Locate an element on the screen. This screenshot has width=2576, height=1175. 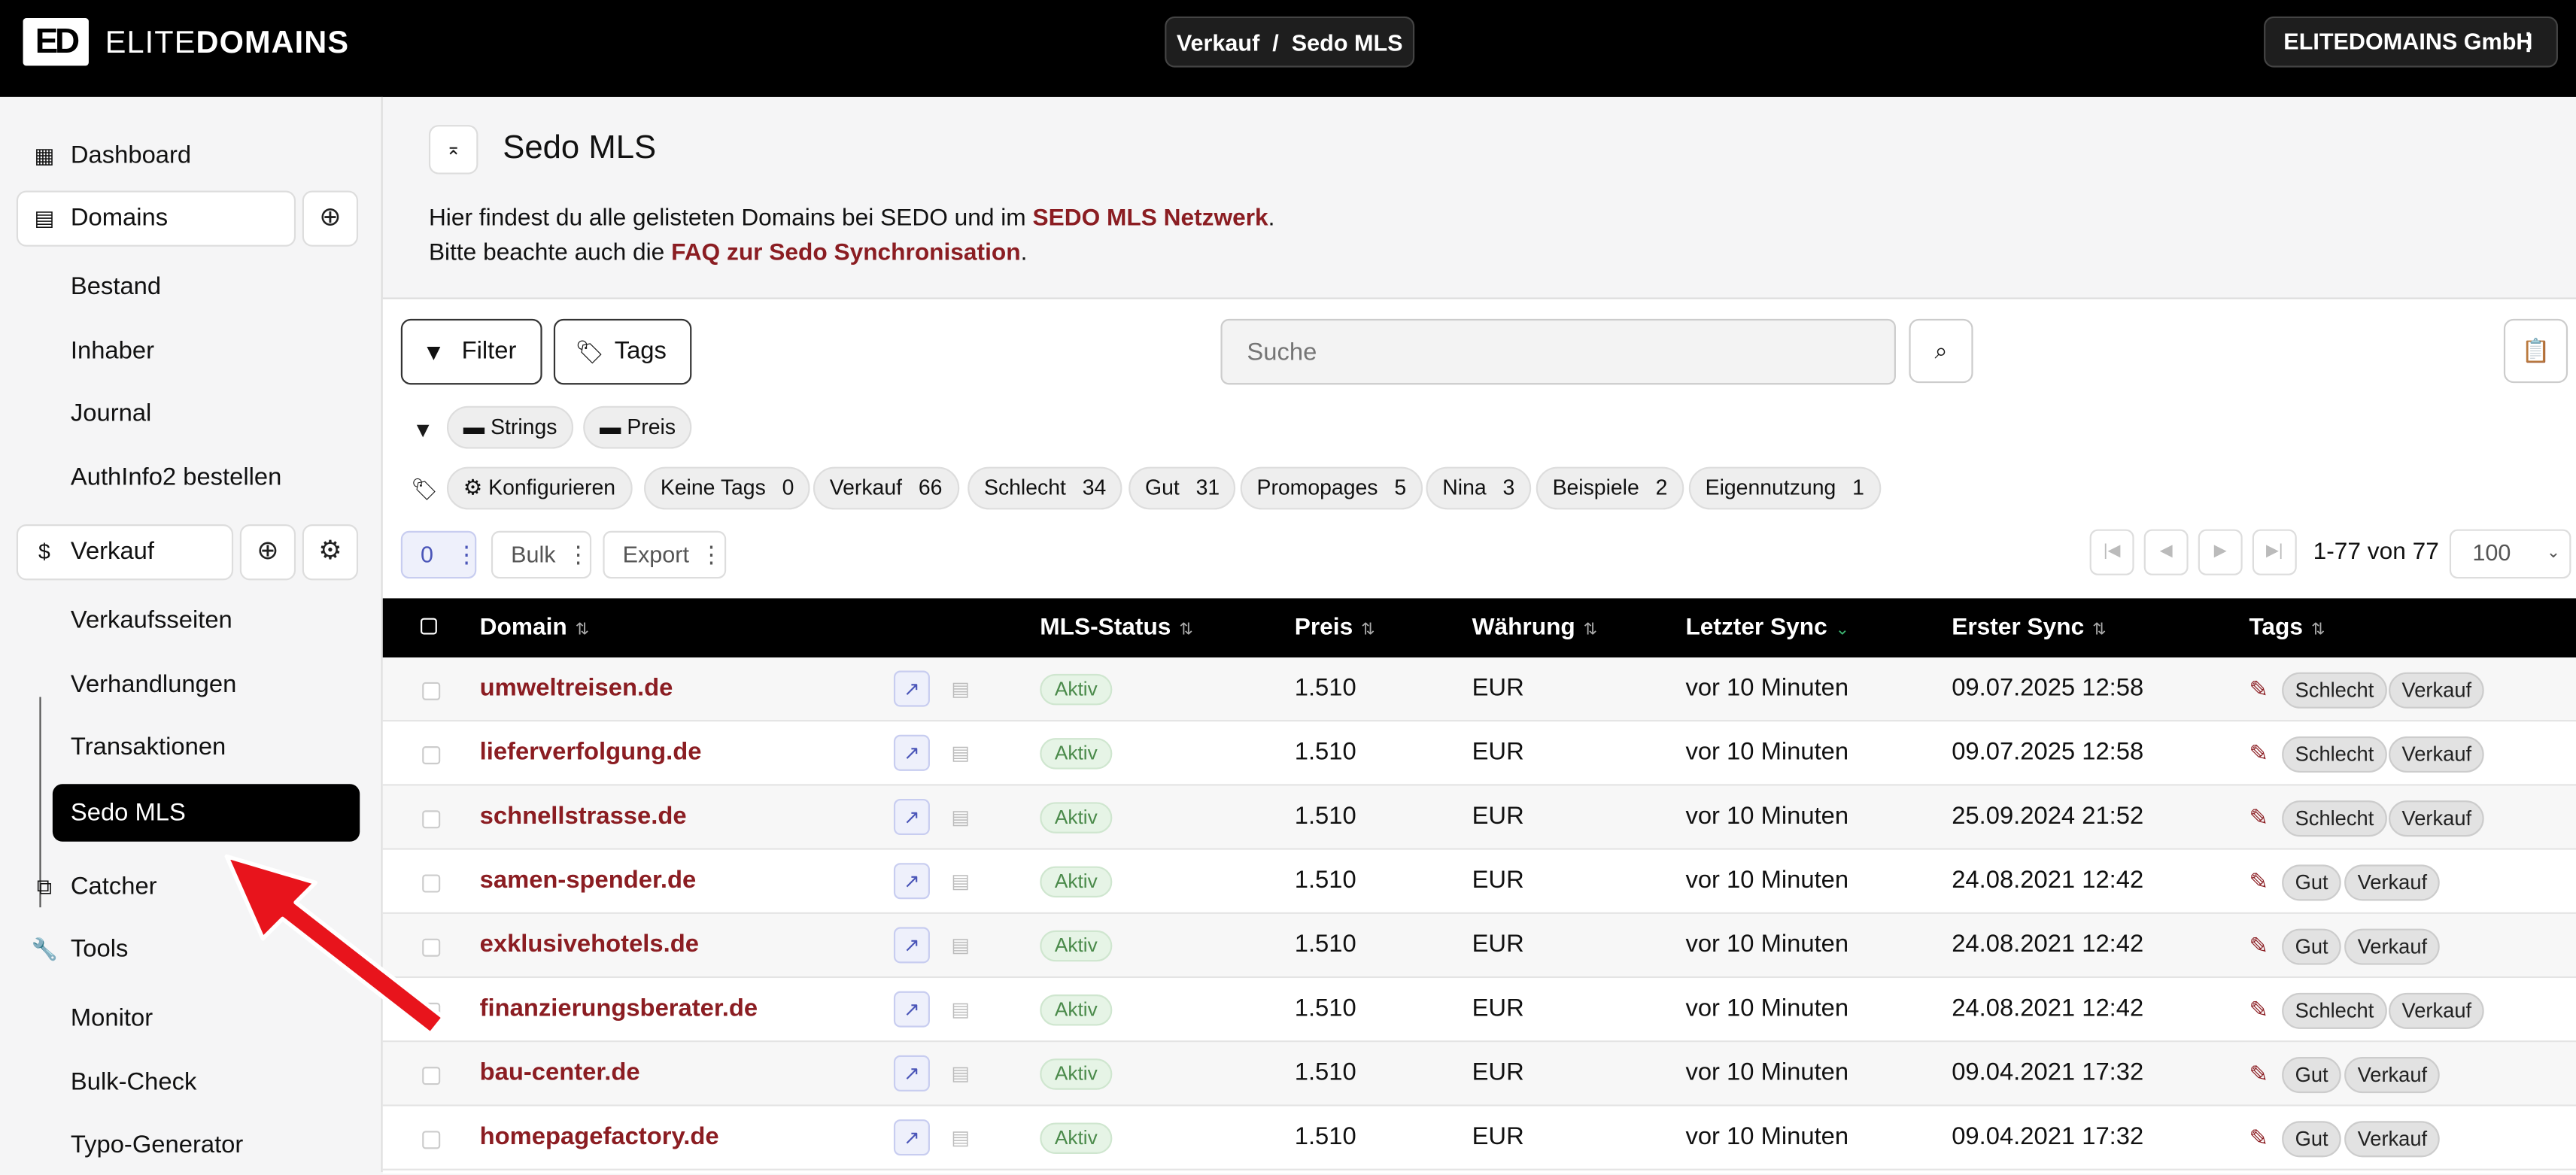
column-header-waehrung: Währung ⇅ is located at coordinates (1534, 629).